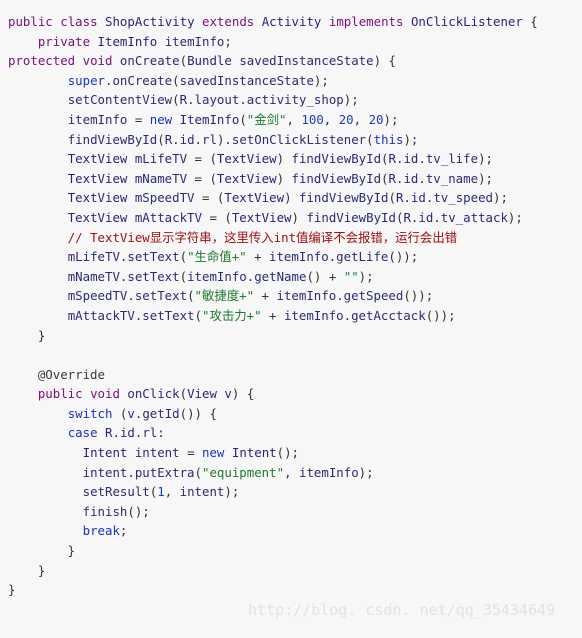 The height and width of the screenshot is (638, 582). I want to click on code-token: rl, so click(209, 139).